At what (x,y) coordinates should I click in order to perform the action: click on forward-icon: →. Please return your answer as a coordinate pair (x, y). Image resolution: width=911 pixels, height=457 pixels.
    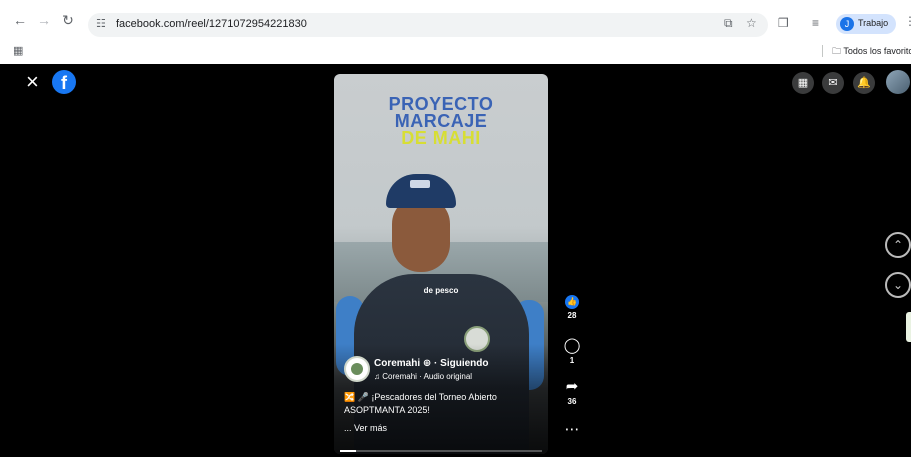
    Looking at the image, I should click on (44, 20).